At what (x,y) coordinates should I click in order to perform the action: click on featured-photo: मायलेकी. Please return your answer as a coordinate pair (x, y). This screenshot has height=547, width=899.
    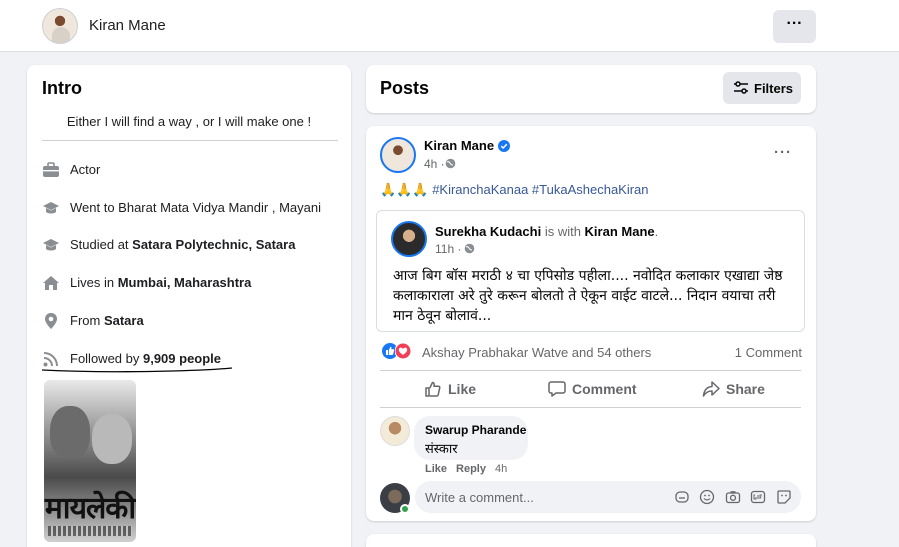
    Looking at the image, I should click on (90, 461).